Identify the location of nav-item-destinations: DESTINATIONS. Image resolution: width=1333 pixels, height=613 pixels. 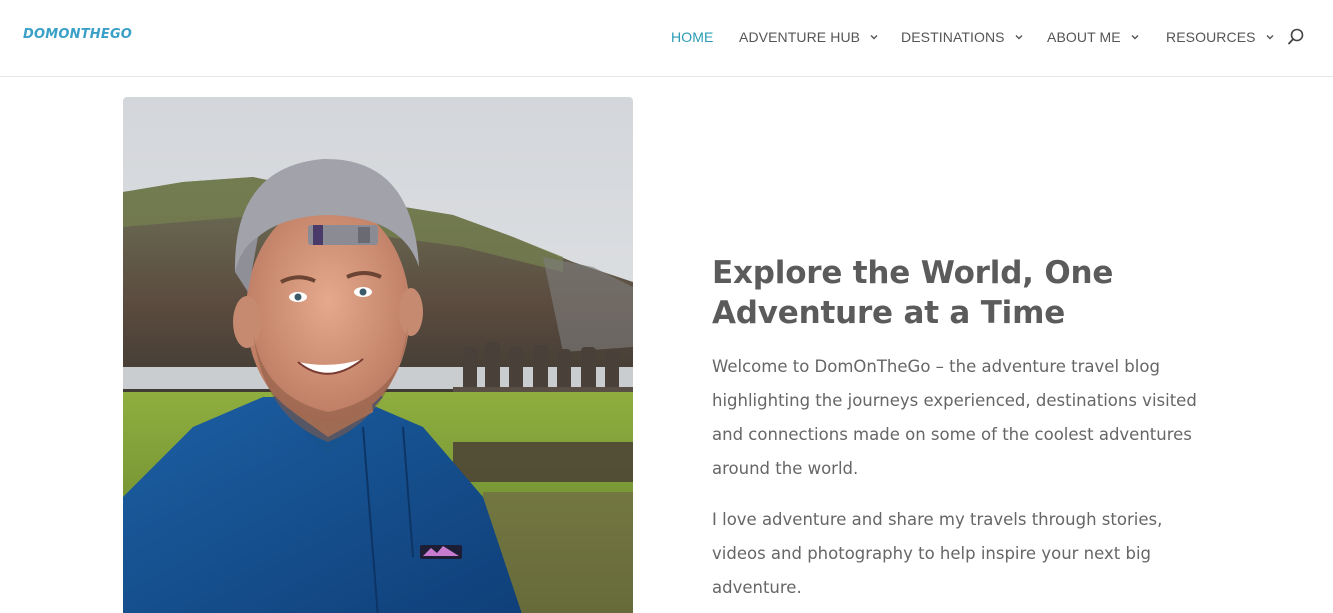
(963, 37).